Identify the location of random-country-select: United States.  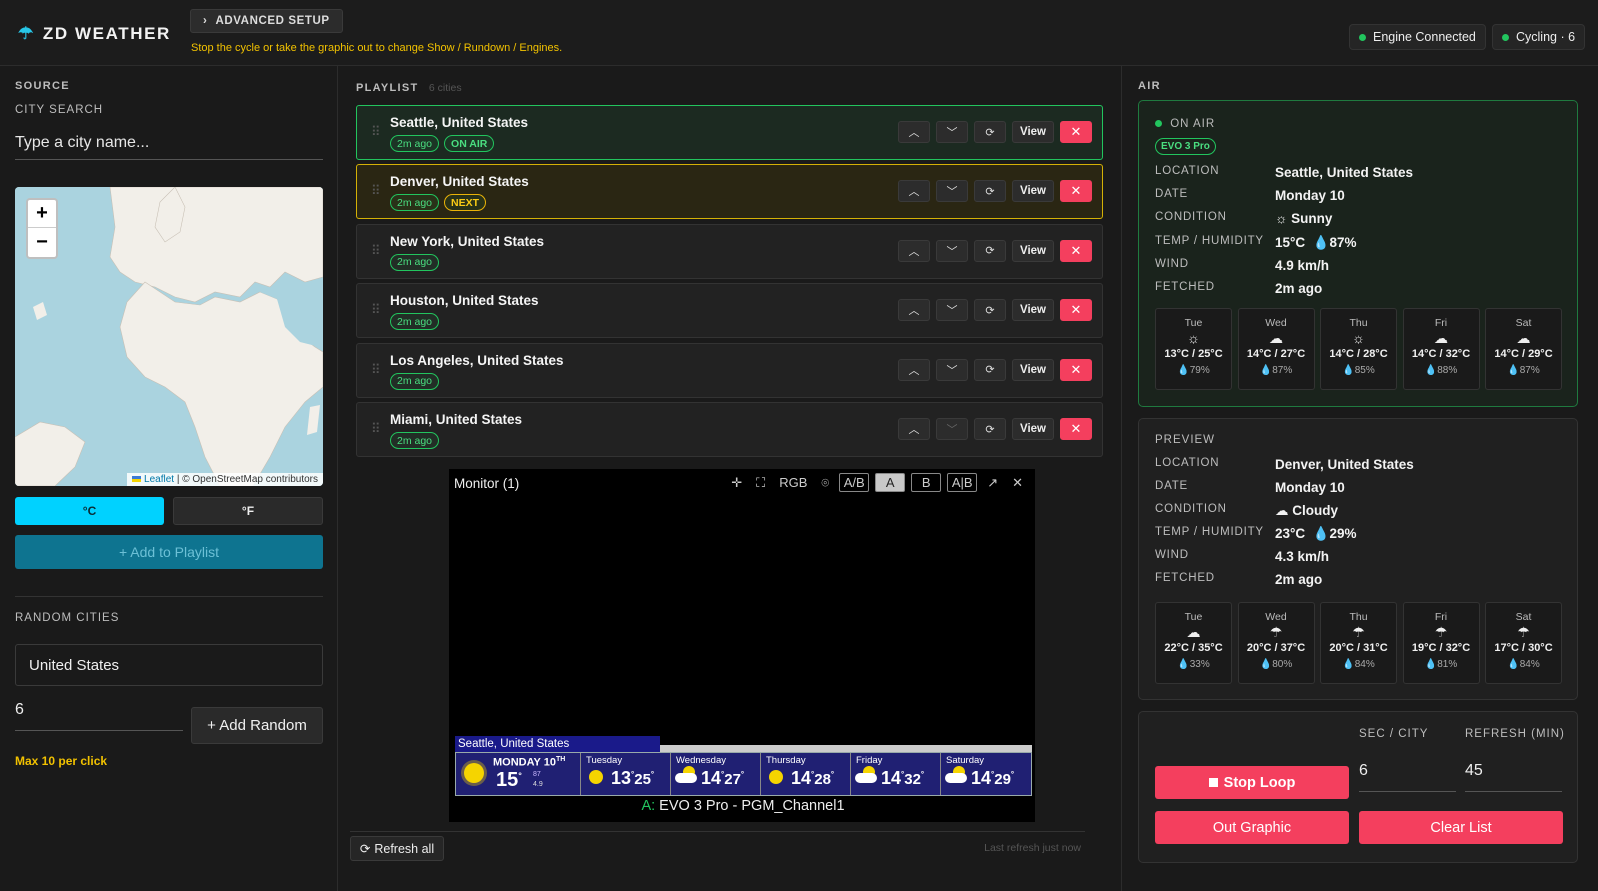
(169, 665).